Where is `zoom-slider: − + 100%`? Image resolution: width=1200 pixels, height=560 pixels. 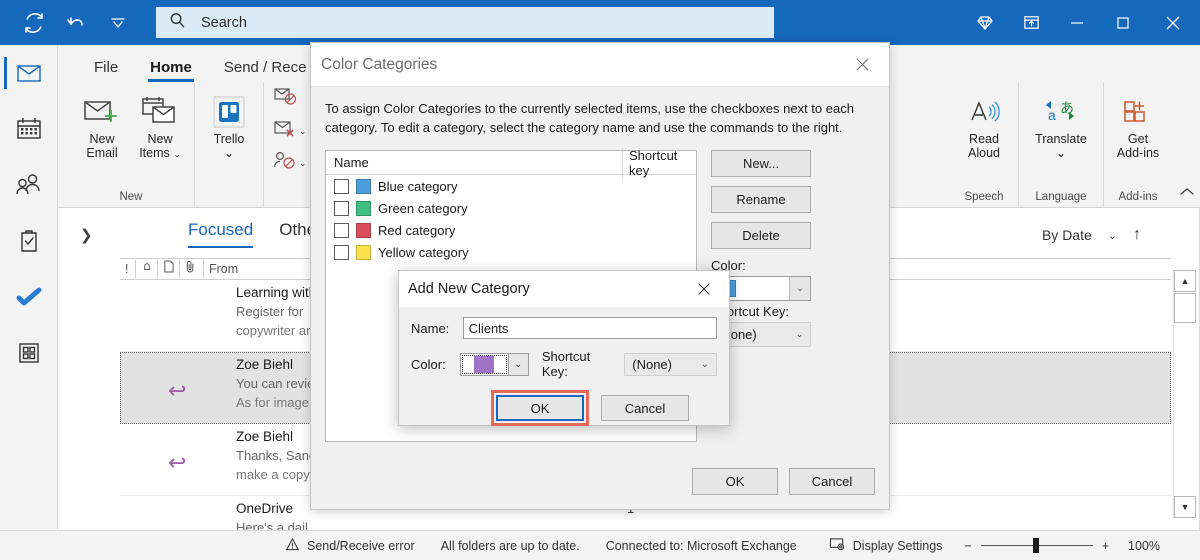 zoom-slider: − + 100% is located at coordinates (1062, 545).